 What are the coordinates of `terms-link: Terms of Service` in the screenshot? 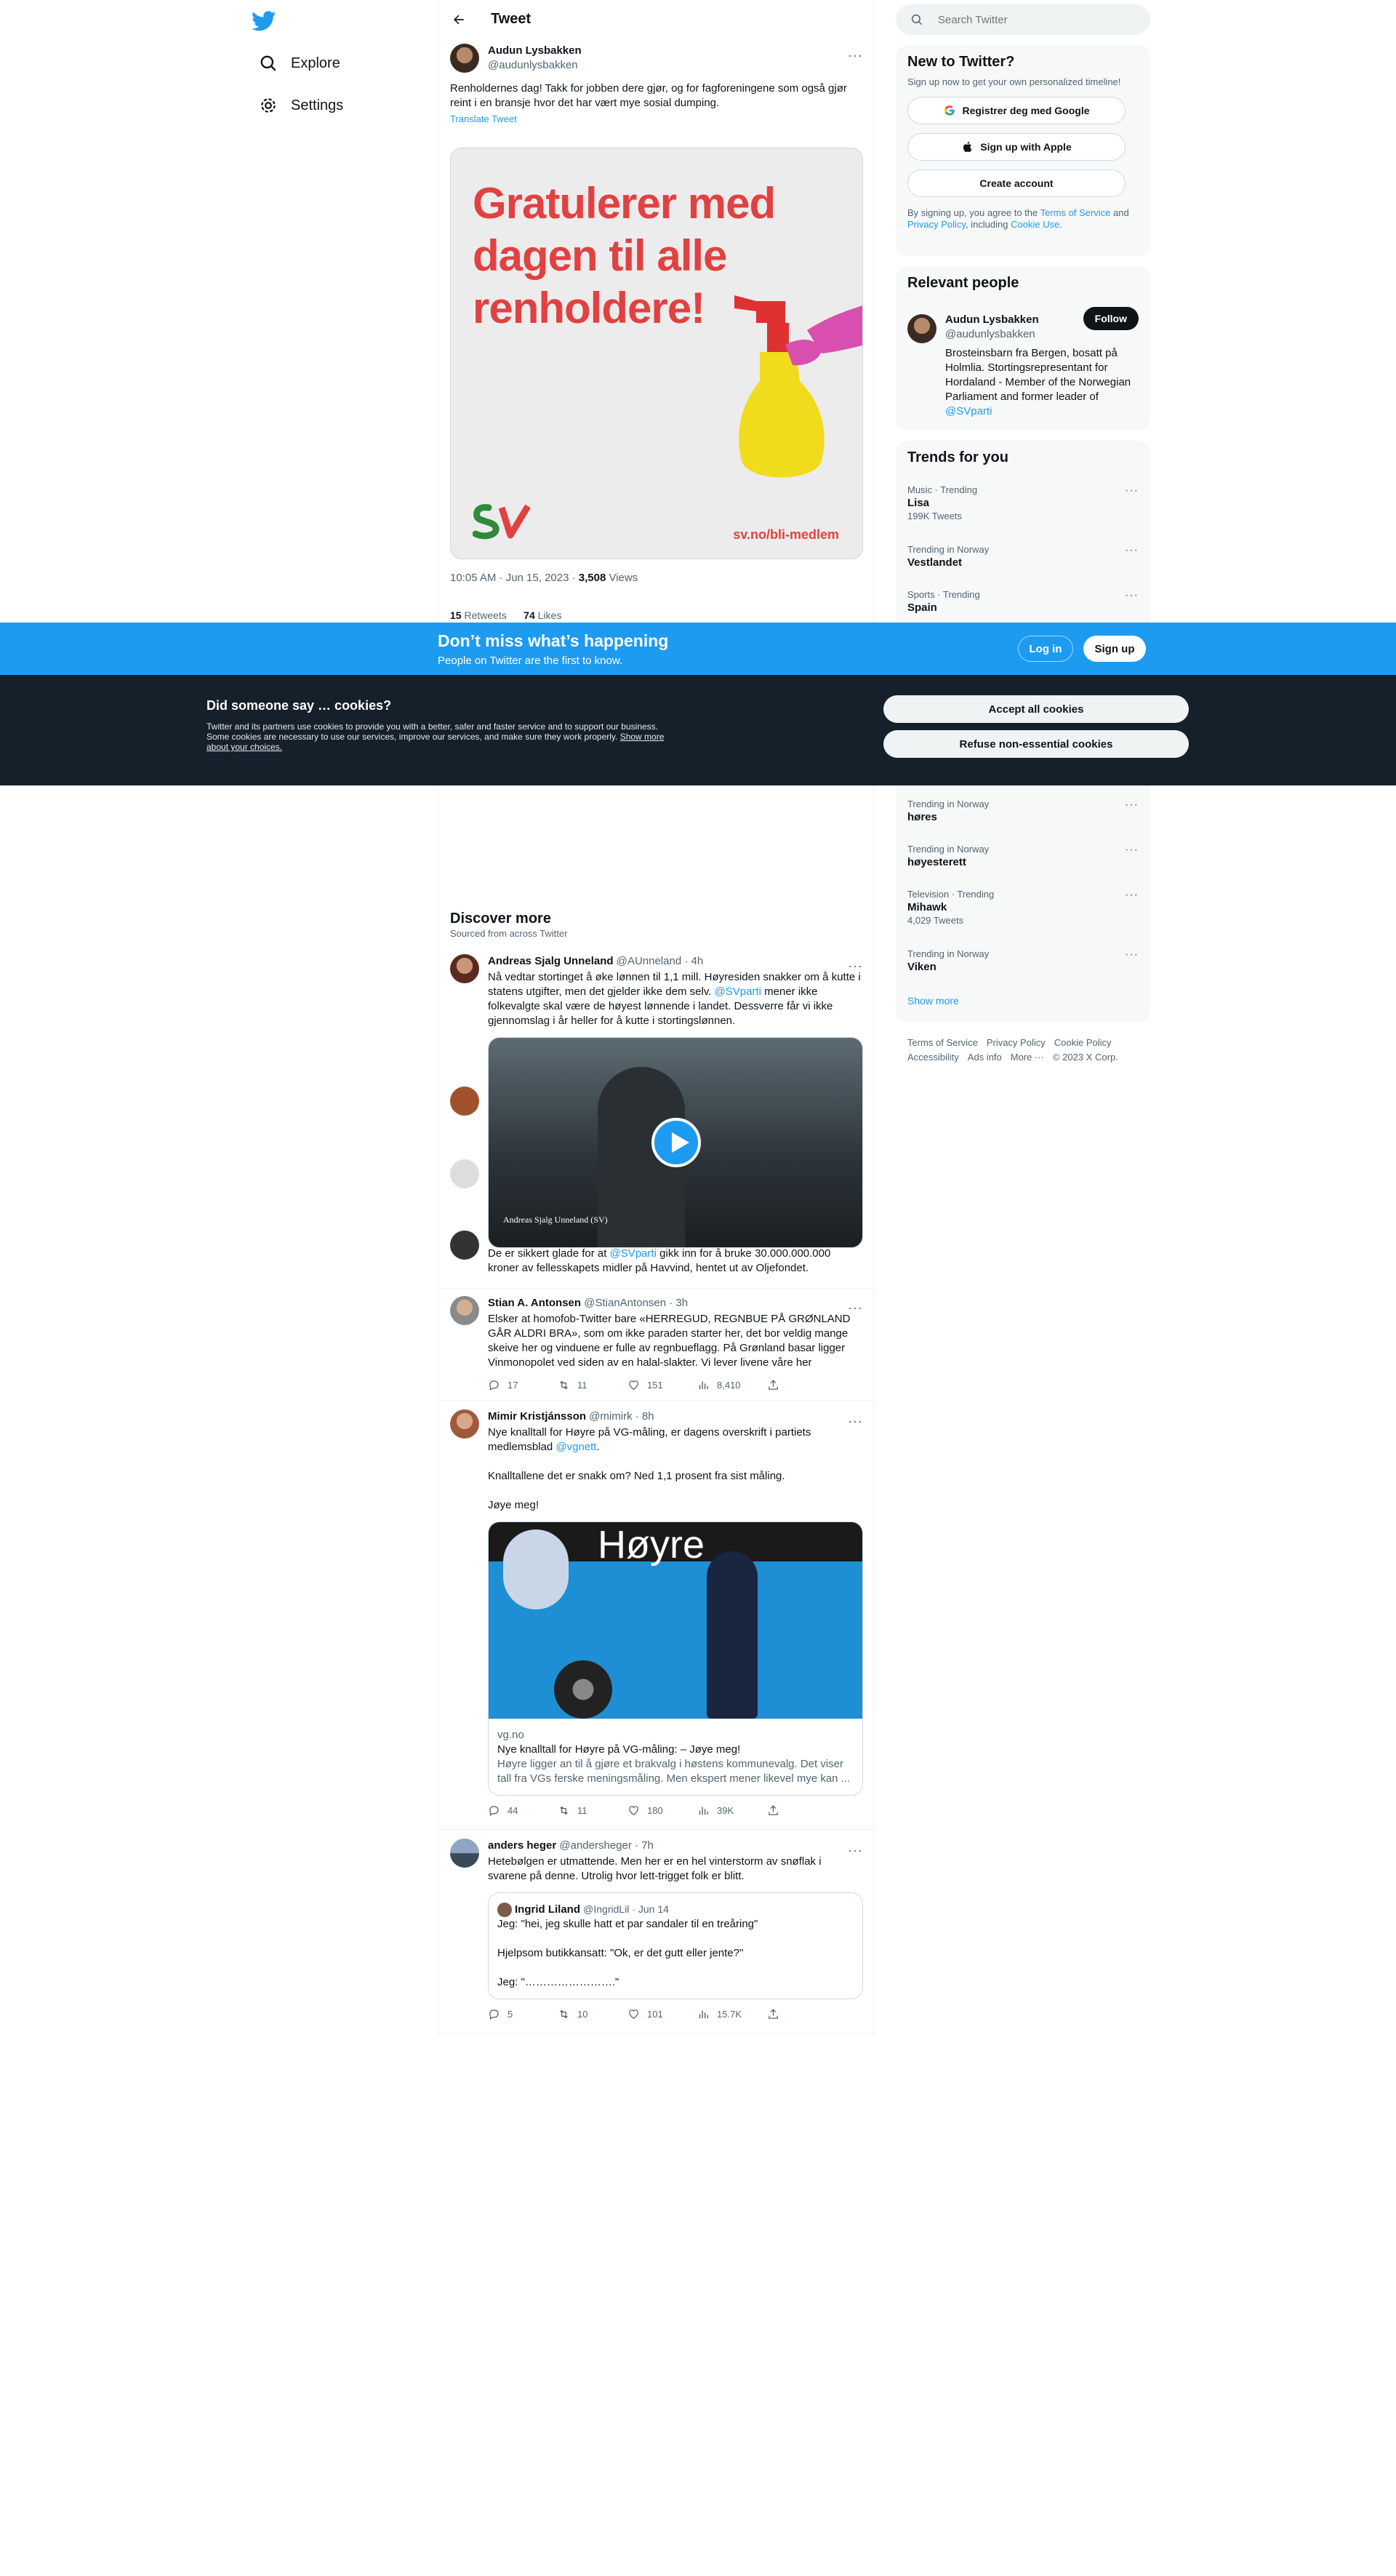 It's located at (1075, 212).